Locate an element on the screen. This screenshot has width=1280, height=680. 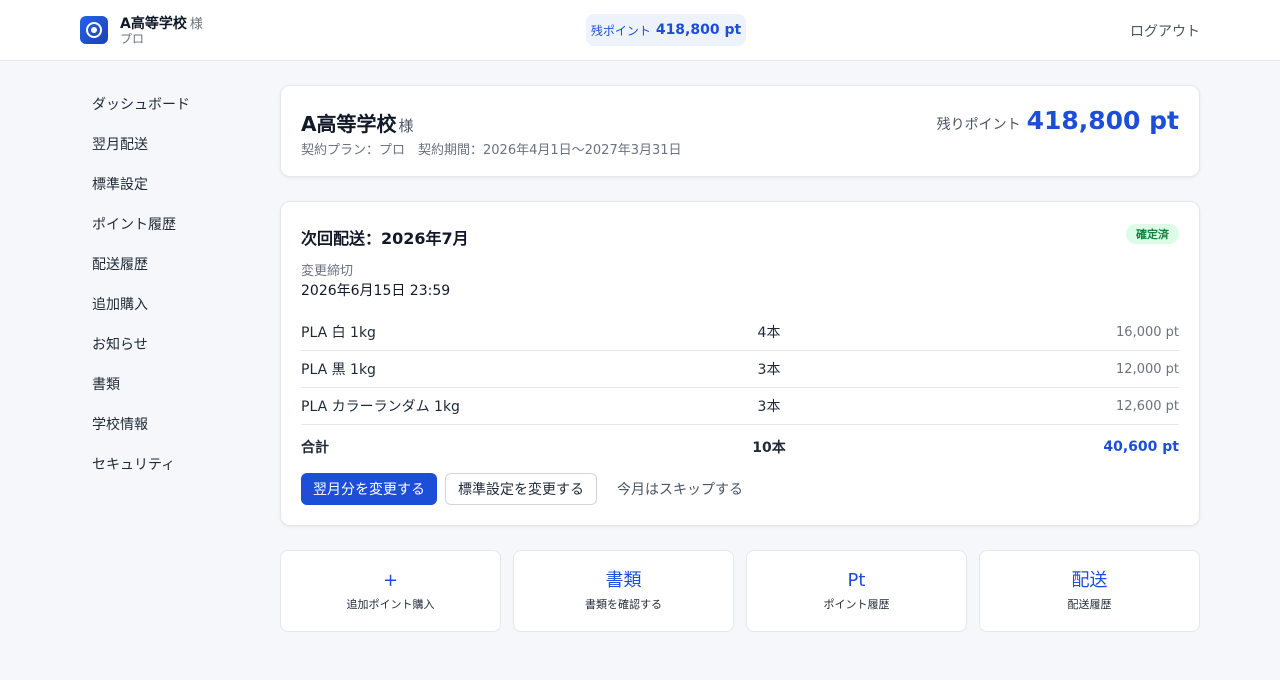
quick-link-delivery-history: 配送 配送履歴 is located at coordinates (1089, 591).